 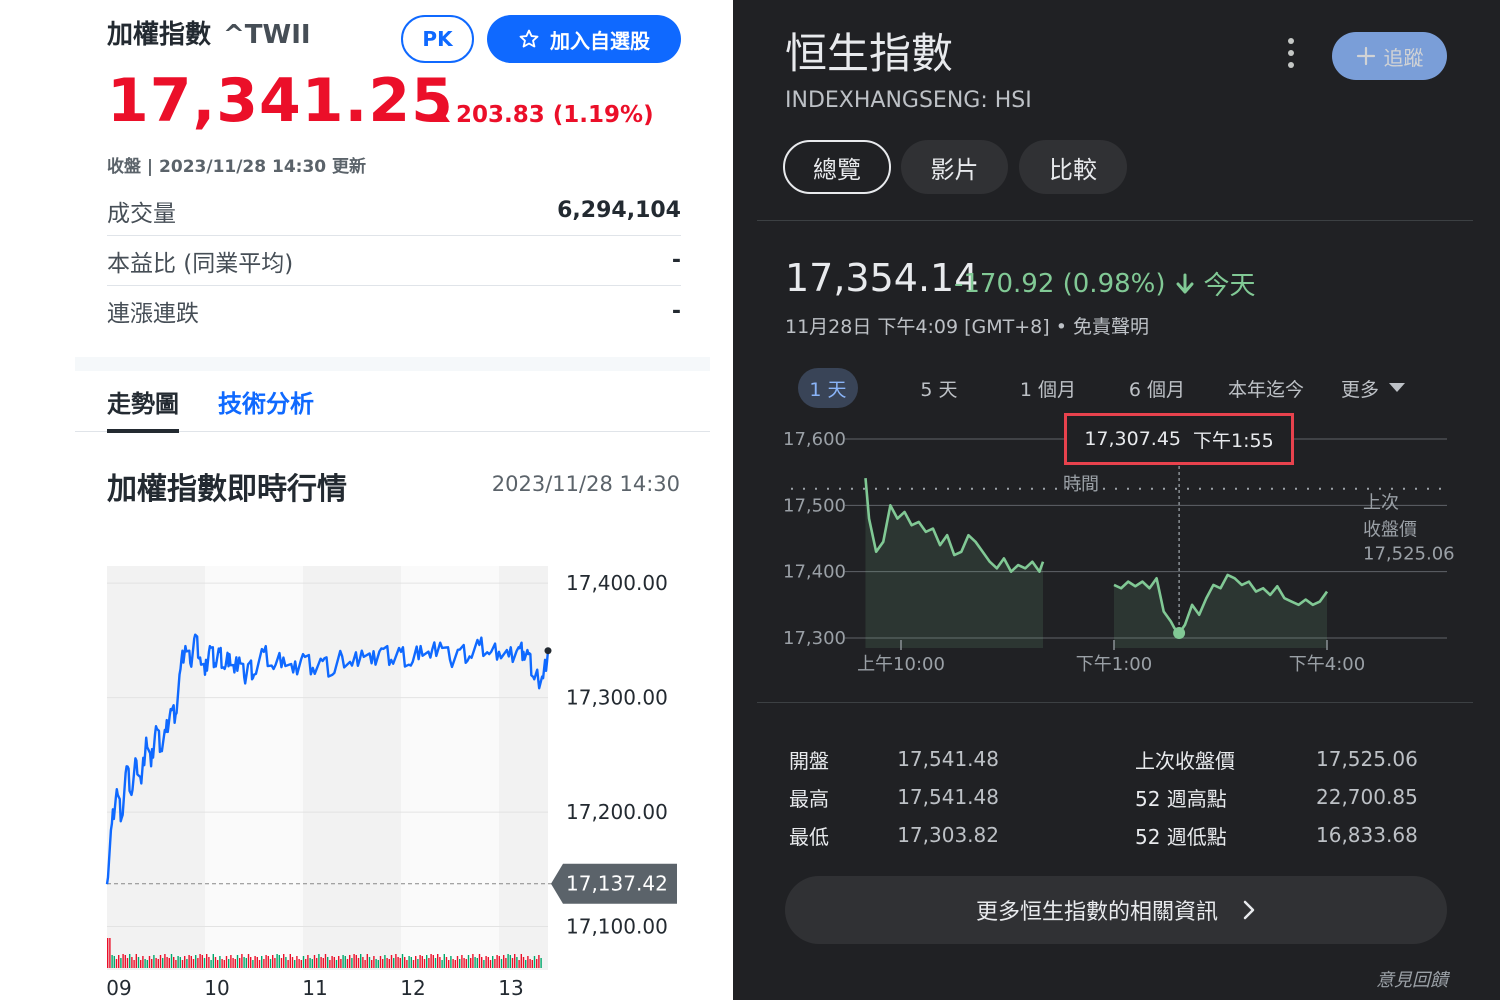 What do you see at coordinates (1285, 835) in the screenshot?
I see `stat-row-52w-low: 52 週低點 16,833.68` at bounding box center [1285, 835].